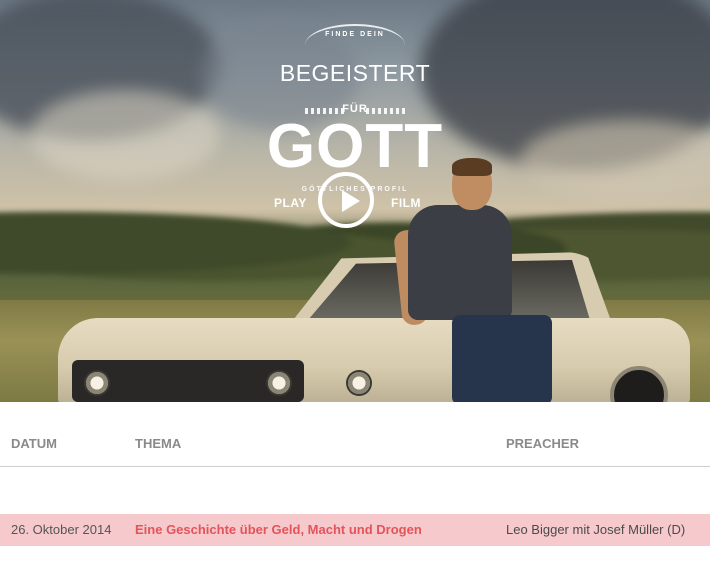 This screenshot has width=710, height=581. What do you see at coordinates (502, 358) in the screenshot?
I see `person-jeans` at bounding box center [502, 358].